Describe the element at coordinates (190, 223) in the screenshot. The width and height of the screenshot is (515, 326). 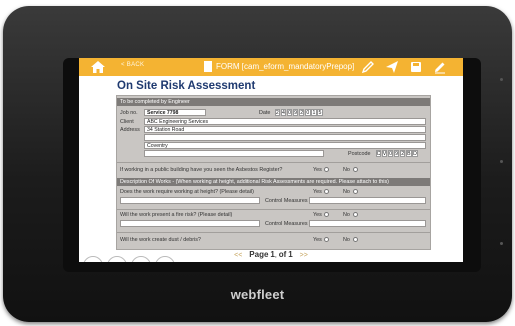
I see `fire-detail-field` at that location.